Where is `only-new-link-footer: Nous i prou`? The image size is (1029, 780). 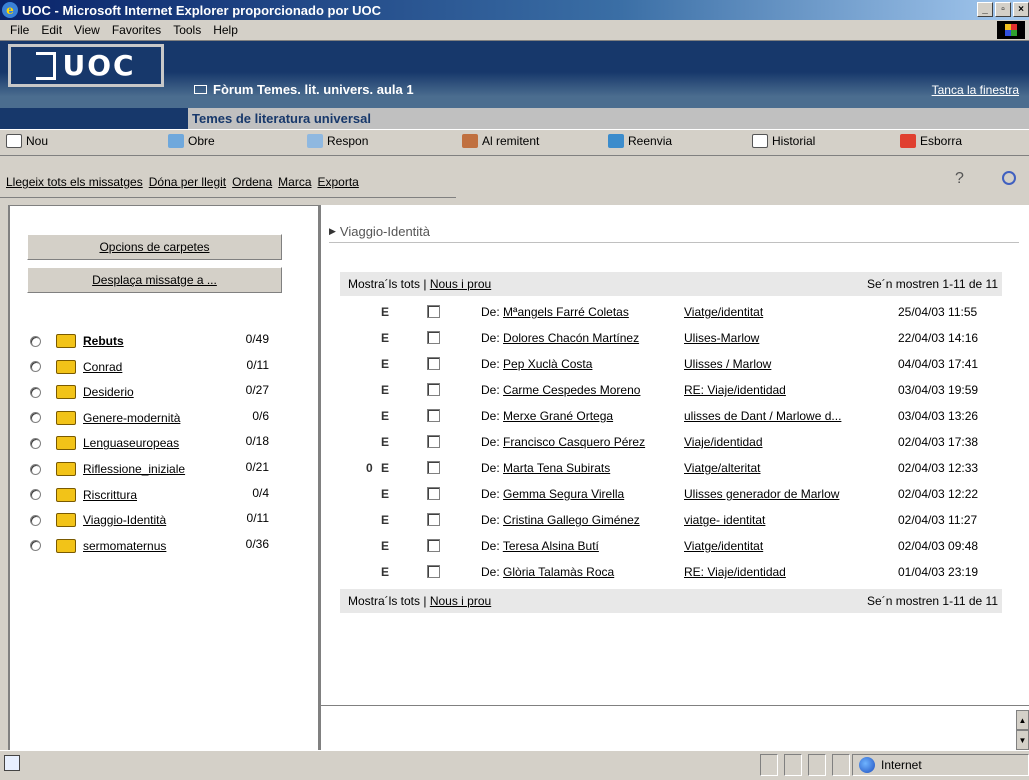 only-new-link-footer: Nous i prou is located at coordinates (460, 601).